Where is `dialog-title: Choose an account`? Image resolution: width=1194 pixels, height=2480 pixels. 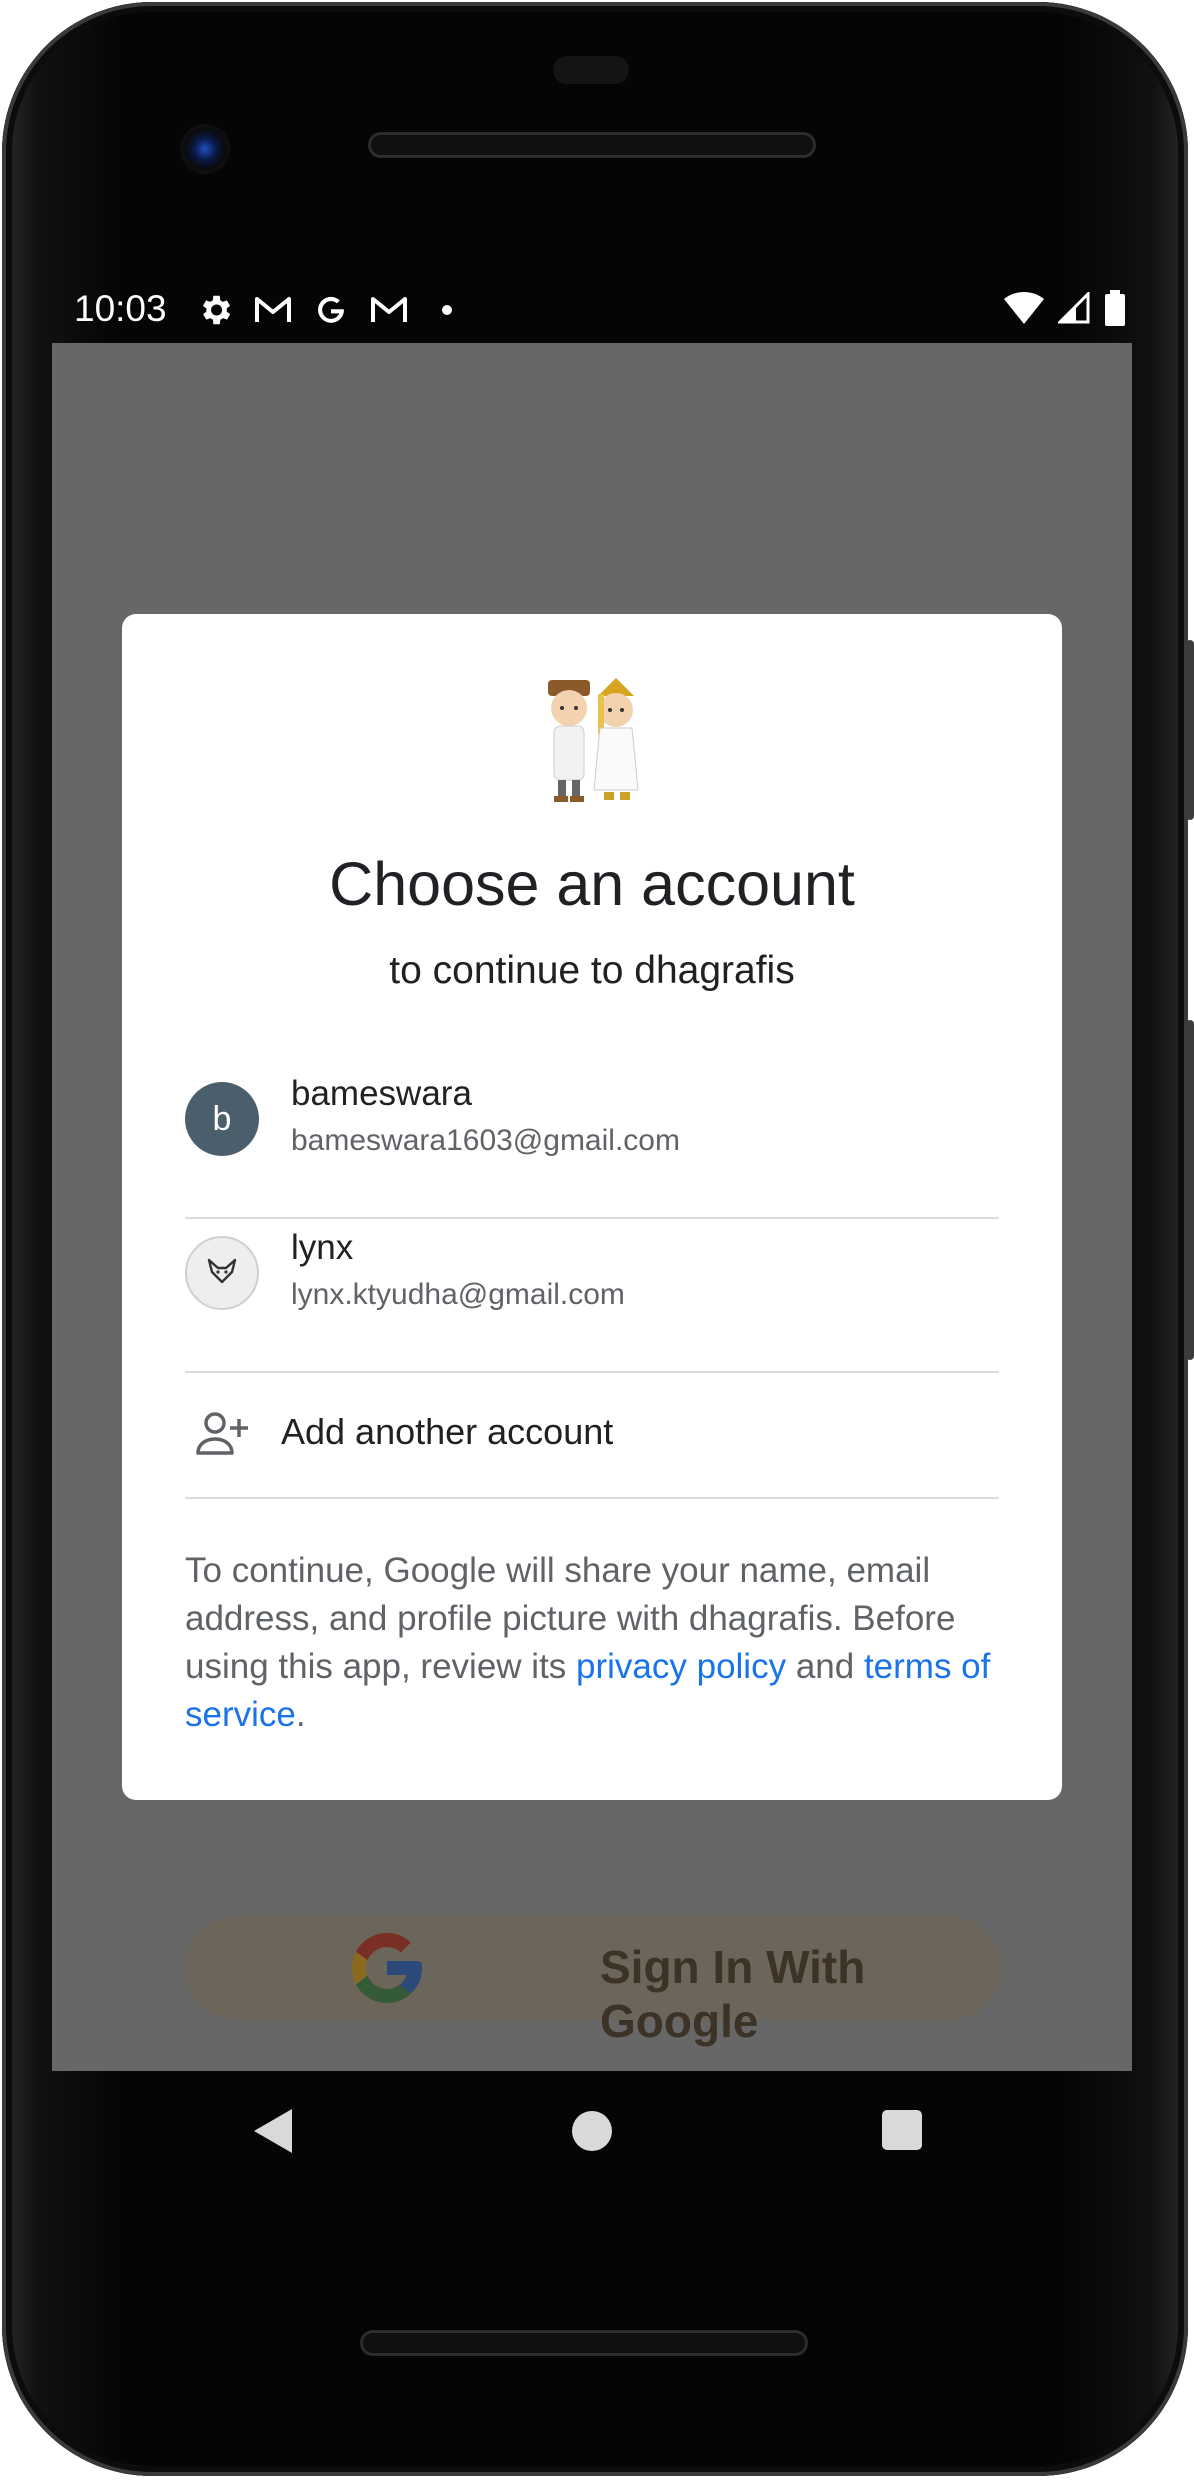 dialog-title: Choose an account is located at coordinates (592, 884).